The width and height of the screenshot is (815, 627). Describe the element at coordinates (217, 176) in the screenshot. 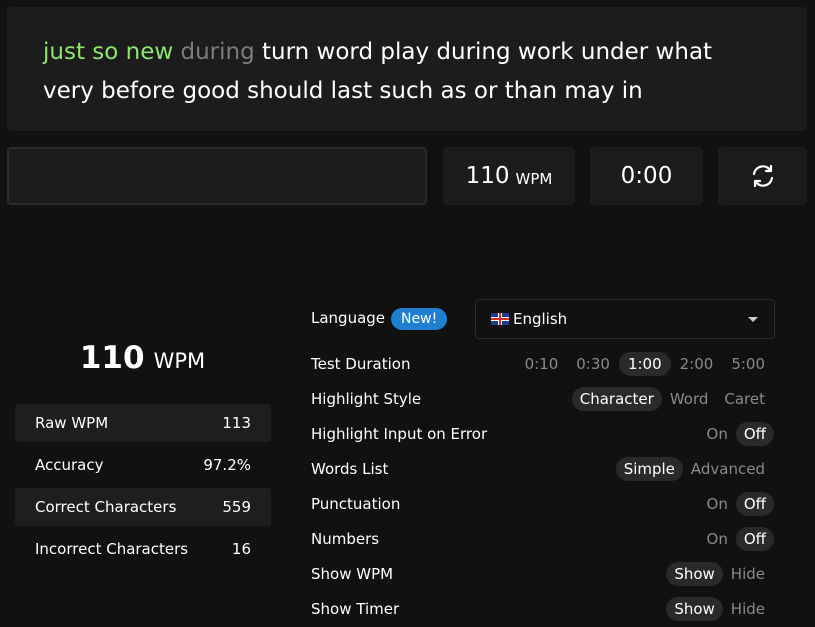

I see `typing-input` at that location.